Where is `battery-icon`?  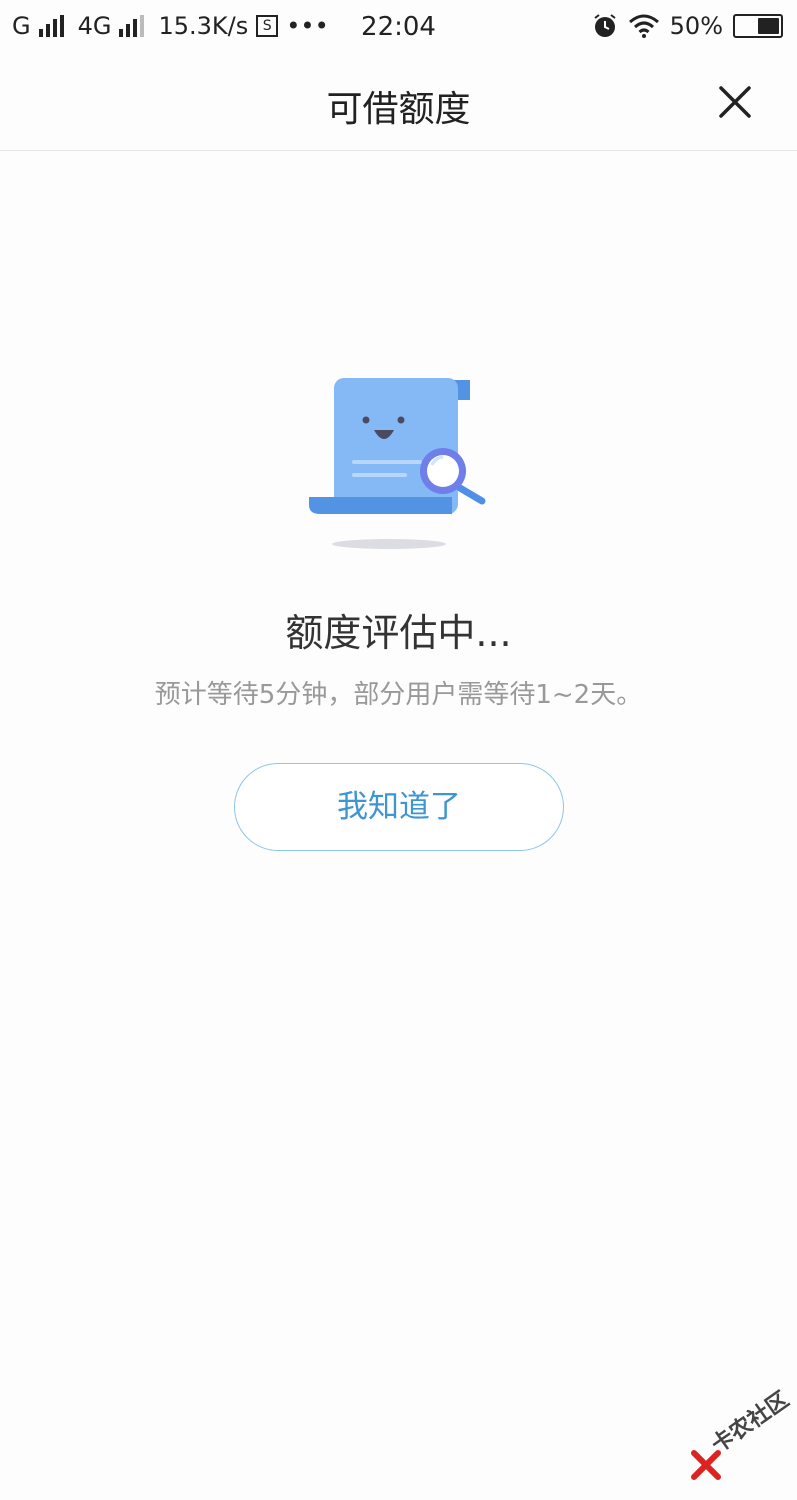 battery-icon is located at coordinates (758, 26).